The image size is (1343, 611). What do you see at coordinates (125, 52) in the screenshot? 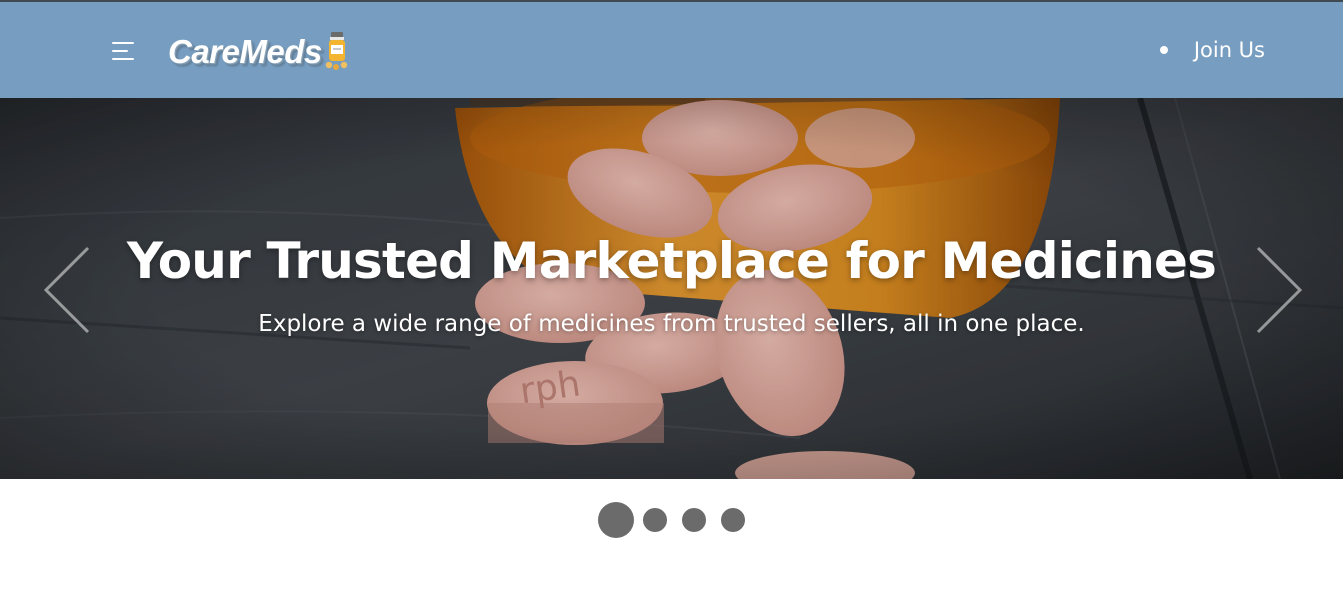
I see `hamburger-menu-icon` at bounding box center [125, 52].